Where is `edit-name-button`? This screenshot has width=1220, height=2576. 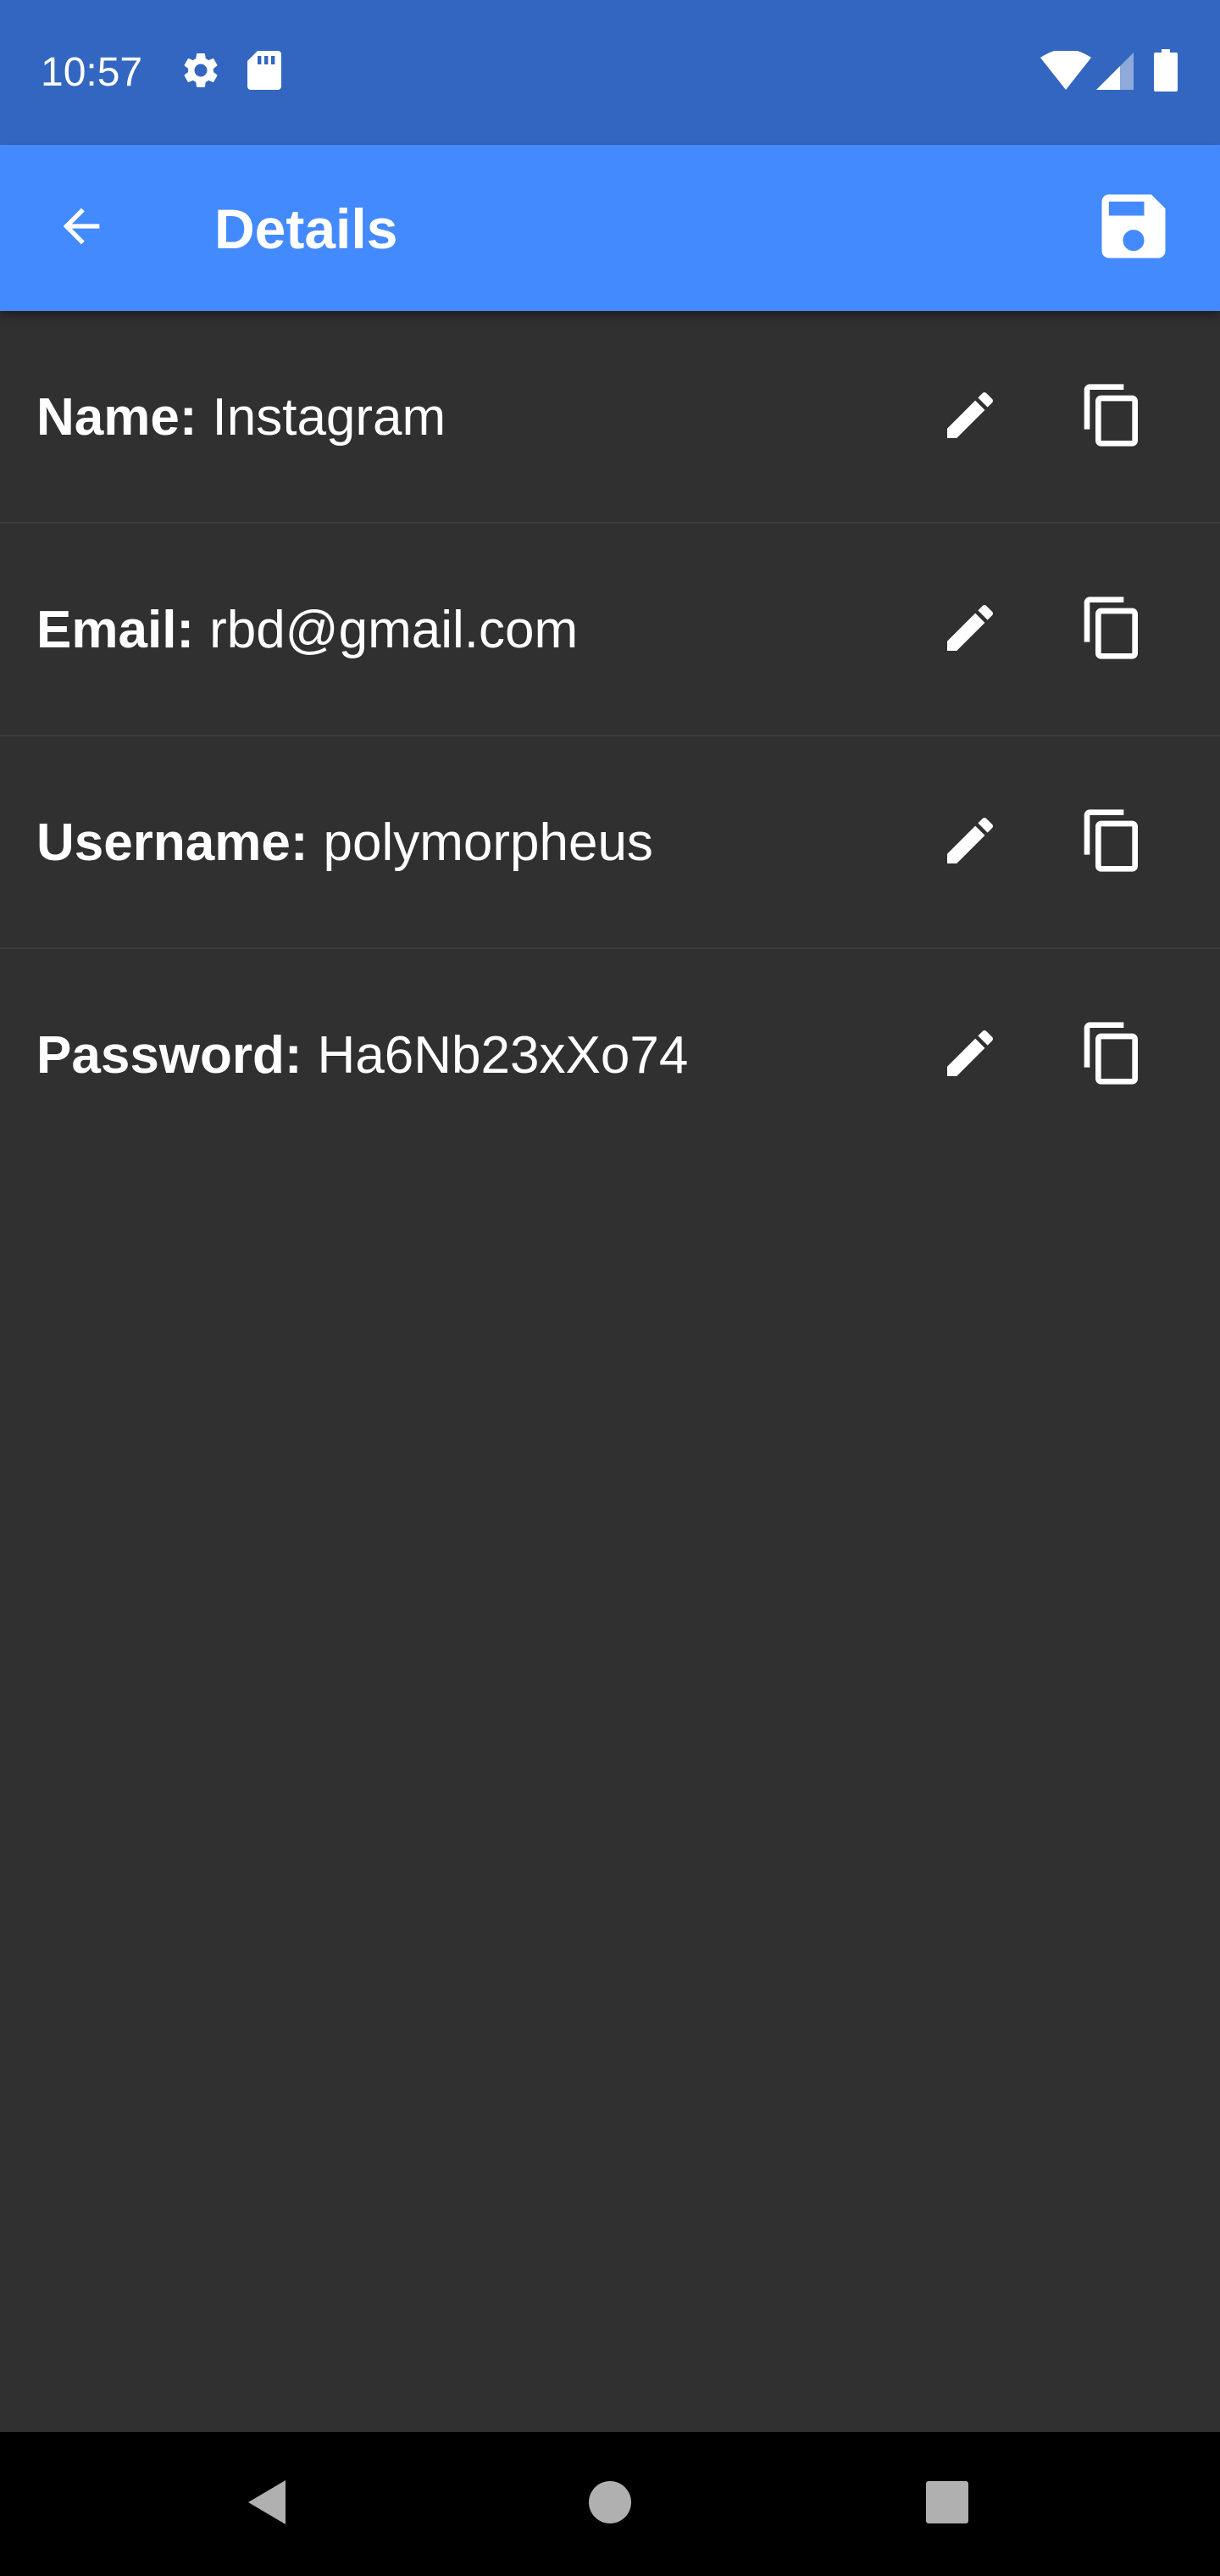
edit-name-button is located at coordinates (970, 417).